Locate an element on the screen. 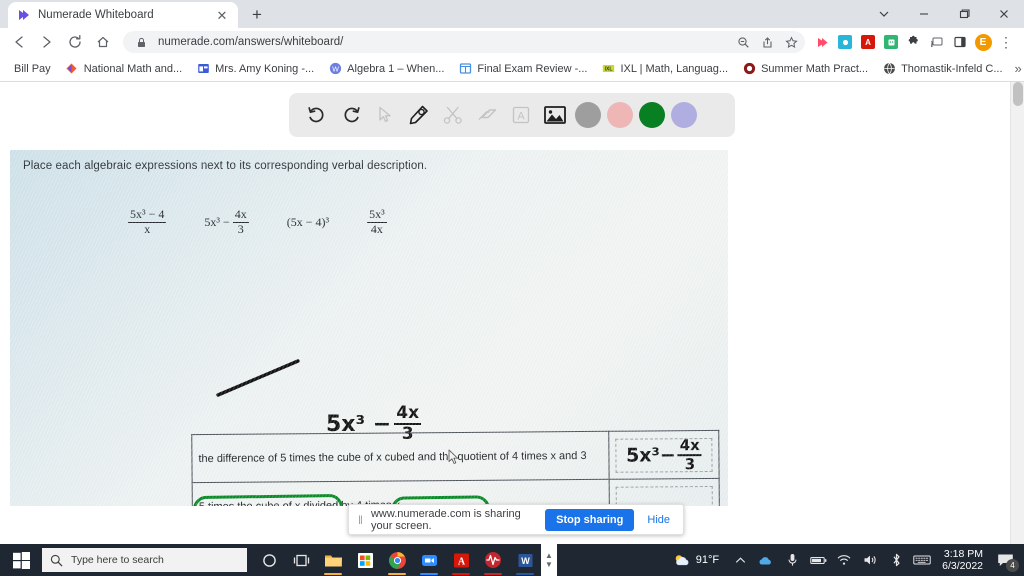 Image resolution: width=1024 pixels, height=576 pixels. weather-widget: 91°F is located at coordinates (698, 560).